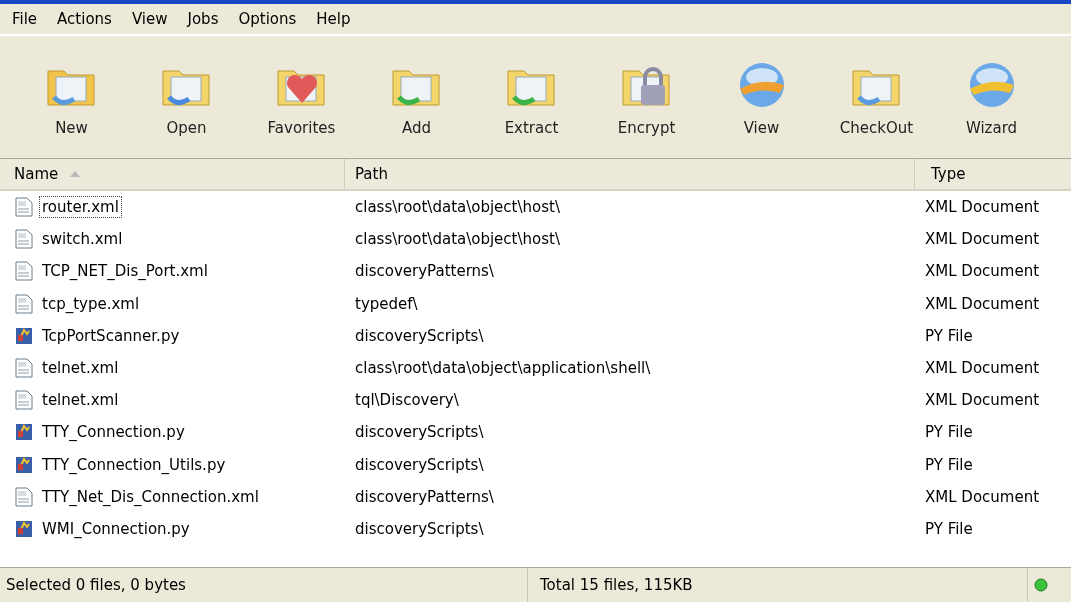 The image size is (1071, 602). I want to click on file-name: router.xml, so click(80, 207).